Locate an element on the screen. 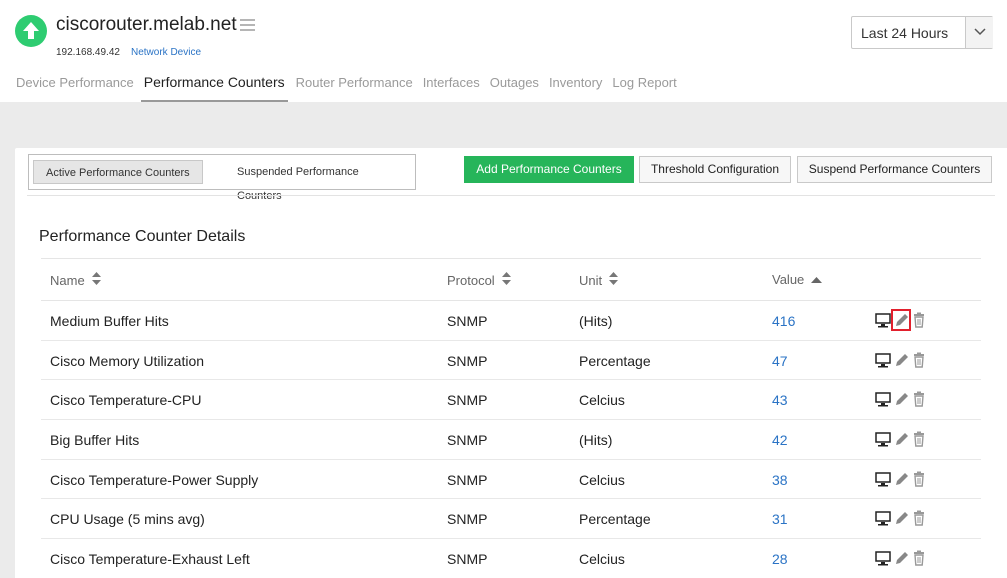 This screenshot has height=578, width=1007. column-header-unit: Unit is located at coordinates (599, 280).